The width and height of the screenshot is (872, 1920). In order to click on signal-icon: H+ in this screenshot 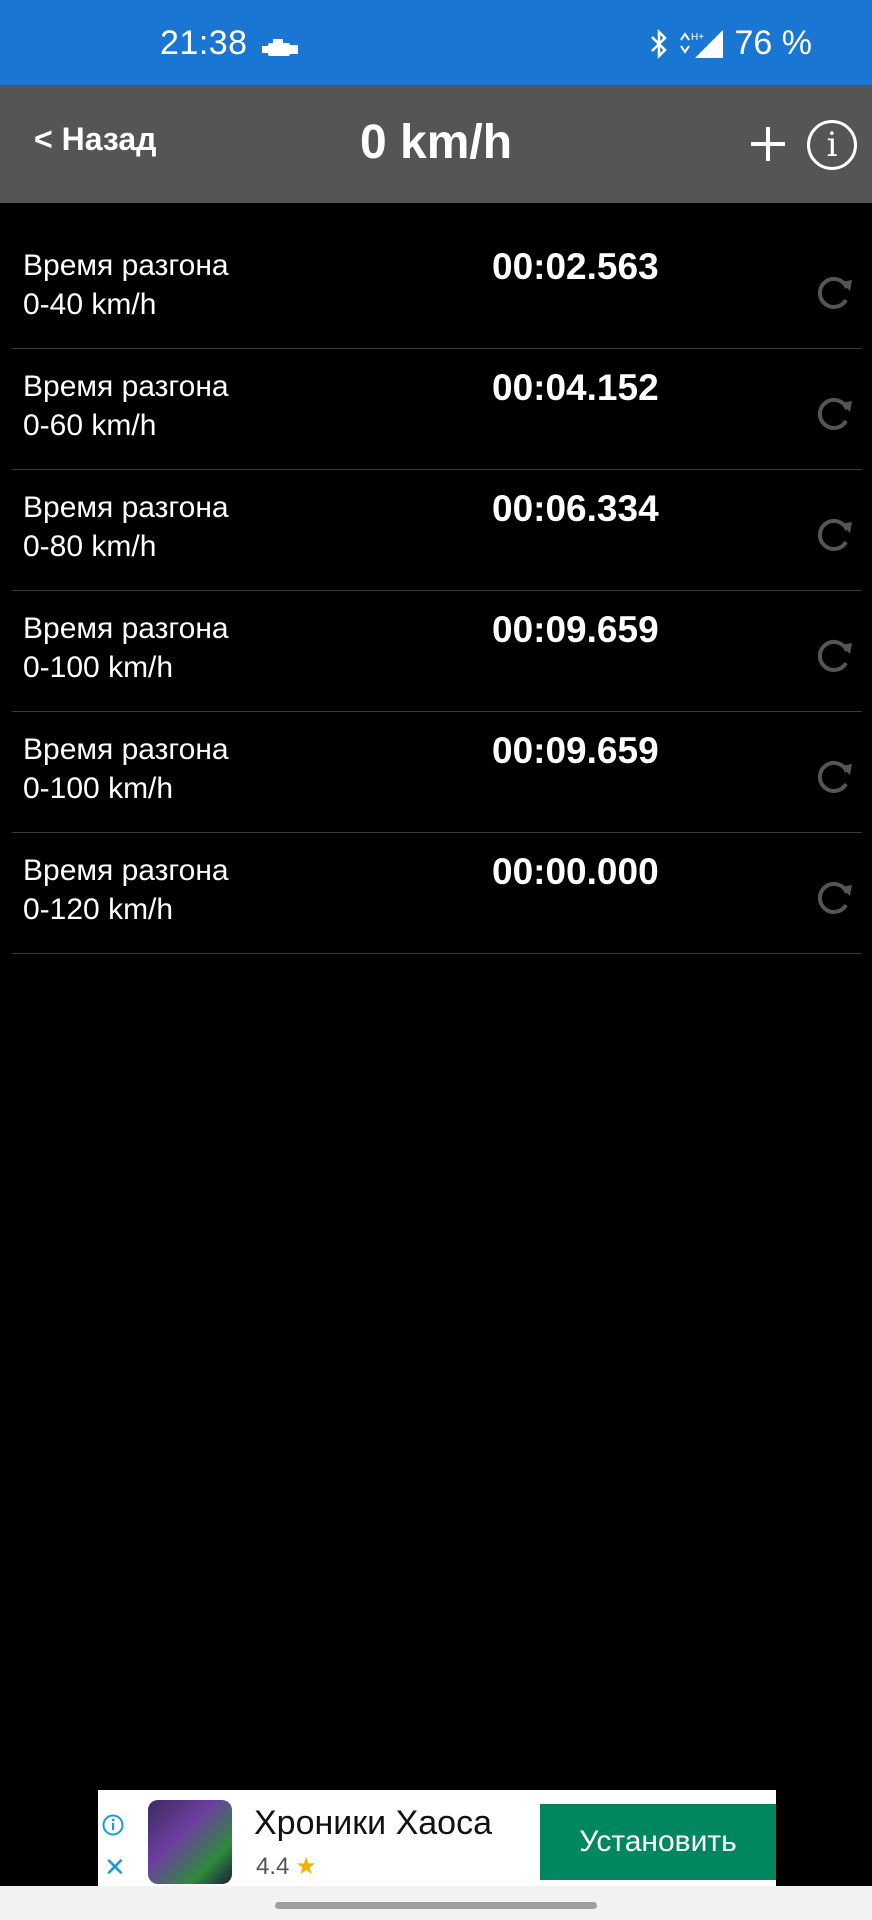, I will do `click(701, 43)`.